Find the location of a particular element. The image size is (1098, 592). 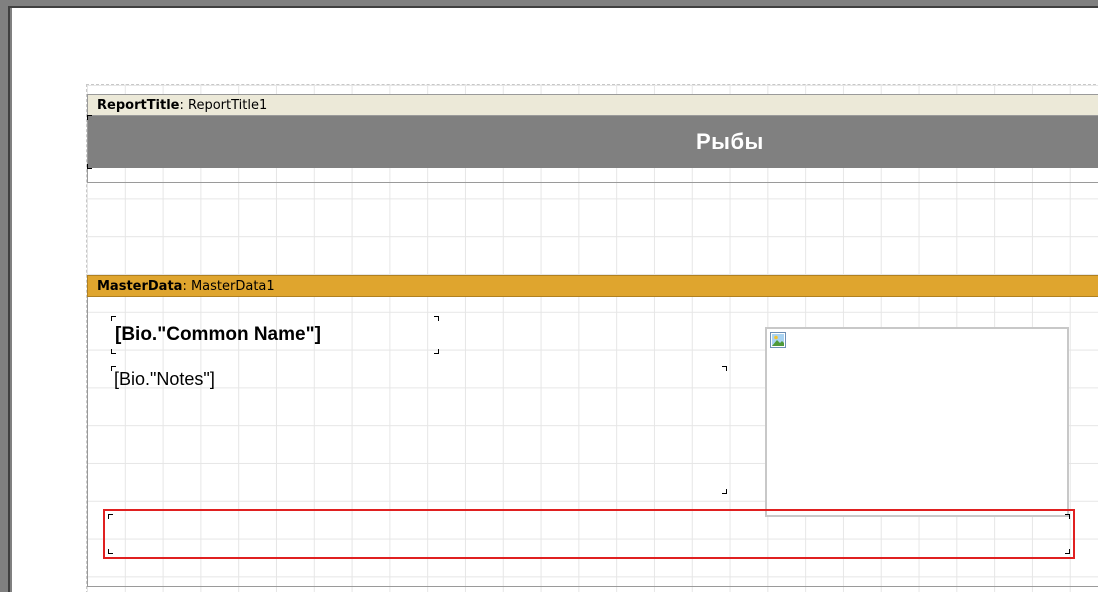

report-title-band-header: ReportTitle: ReportTitle1 is located at coordinates (592, 105).